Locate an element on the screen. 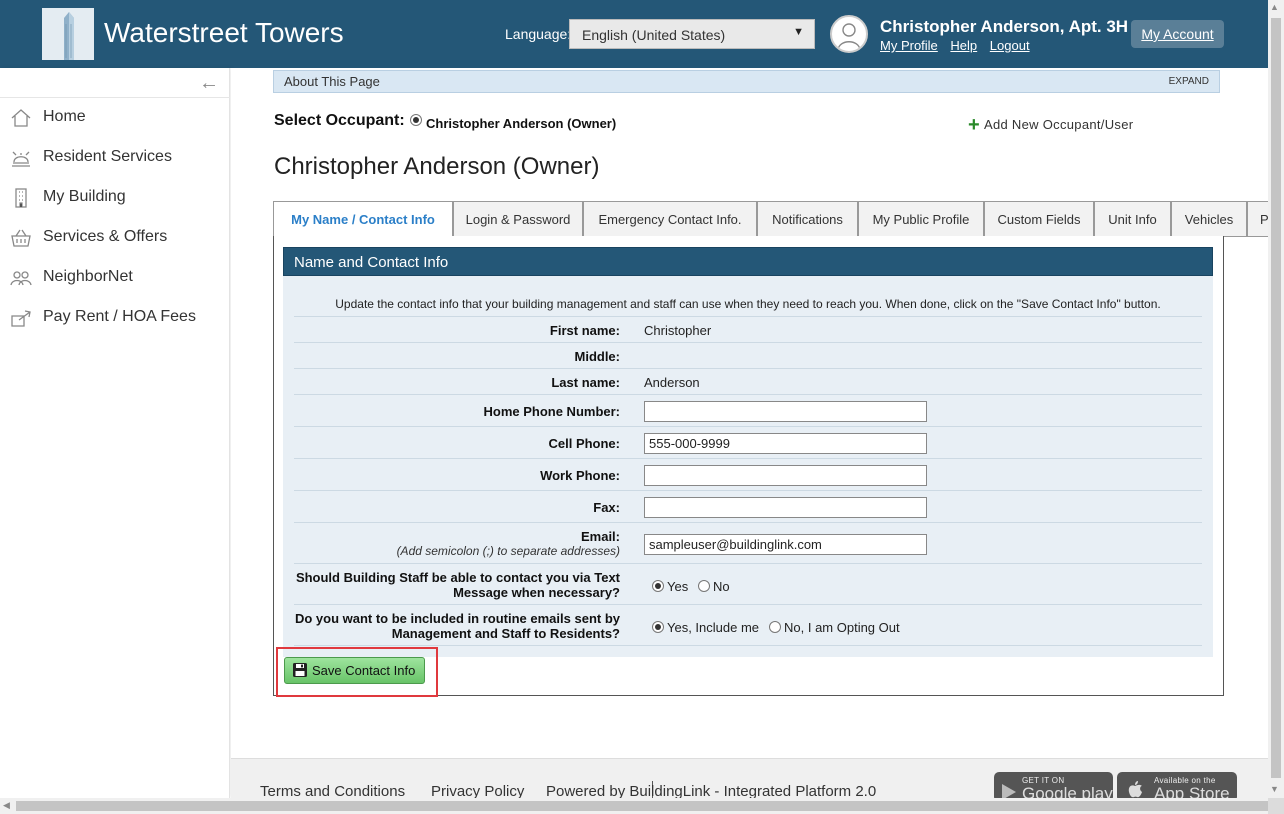 Image resolution: width=1284 pixels, height=814 pixels. tab-vehicles: Vehicles is located at coordinates (1209, 219).